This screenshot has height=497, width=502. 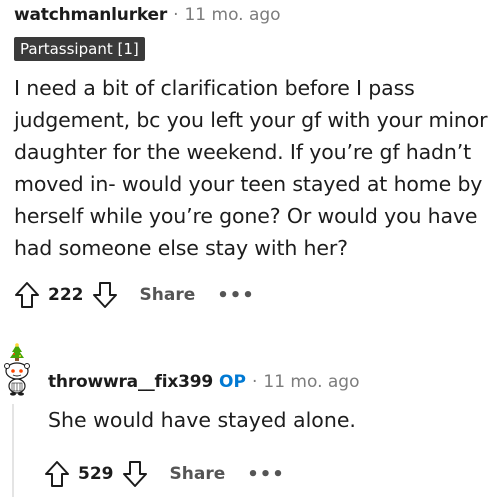 I want to click on comment-actions: 222 Share •••, so click(x=256, y=295).